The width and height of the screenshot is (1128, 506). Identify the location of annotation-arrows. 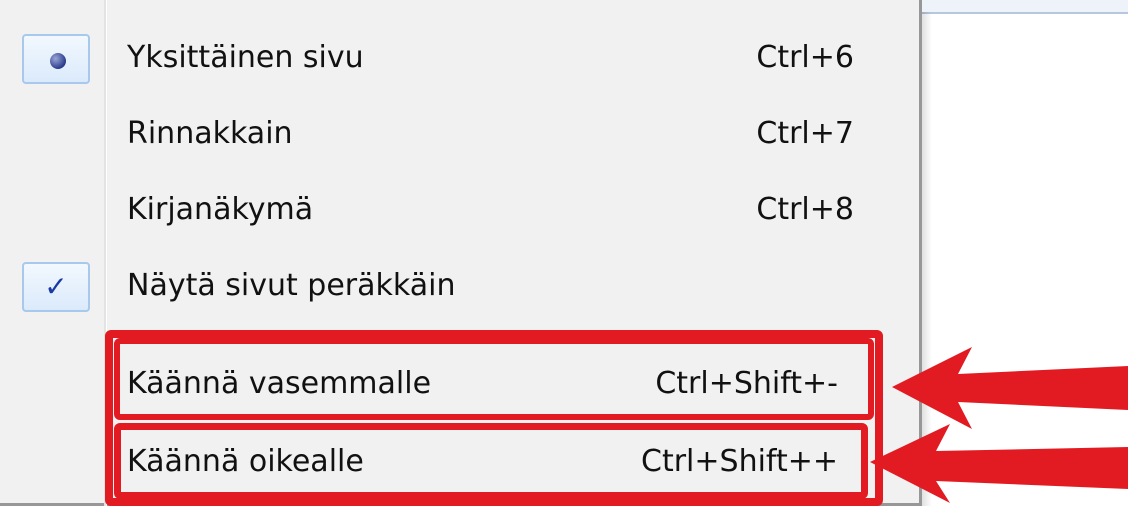
(999, 425).